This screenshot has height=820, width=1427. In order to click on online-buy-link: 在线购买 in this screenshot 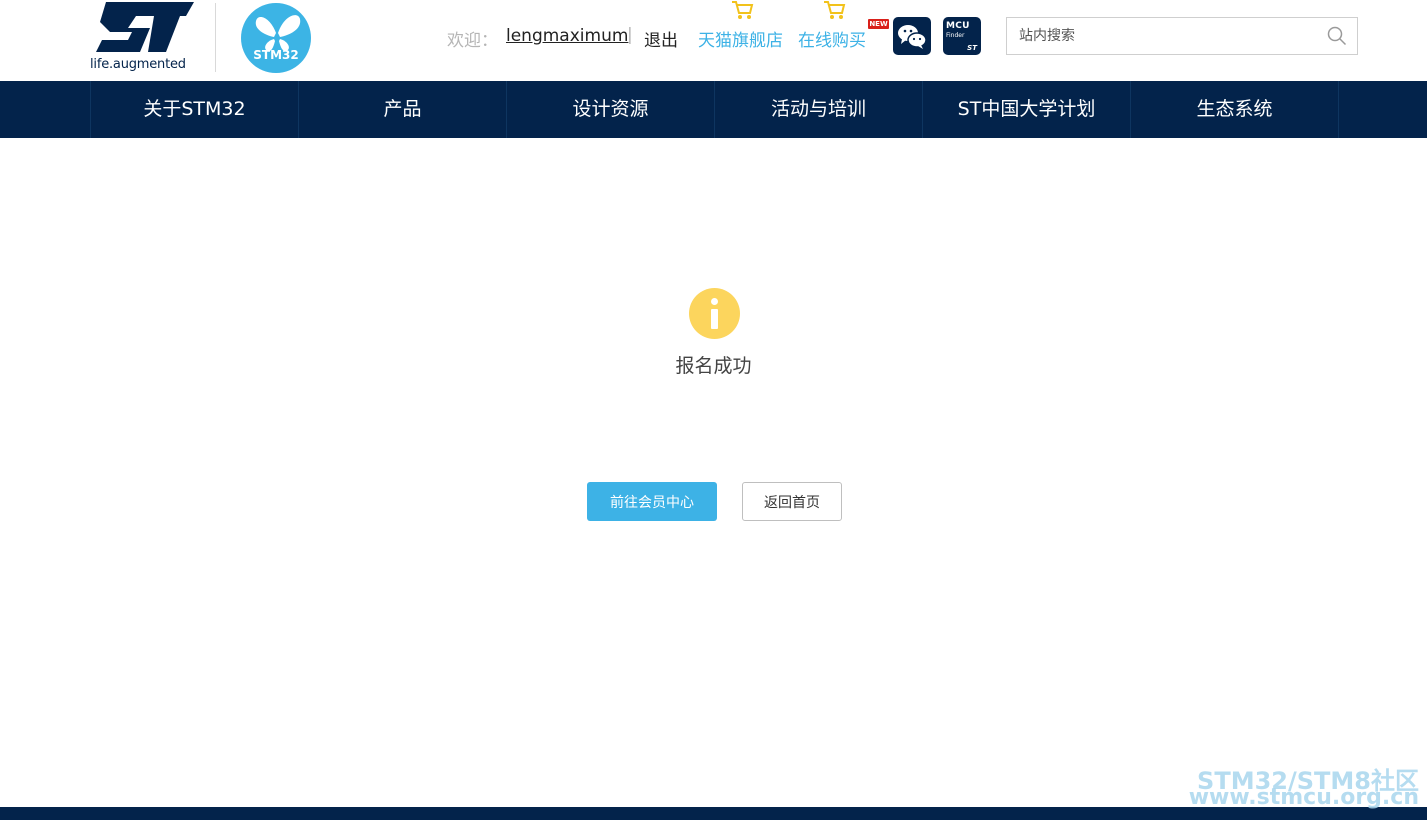, I will do `click(832, 38)`.